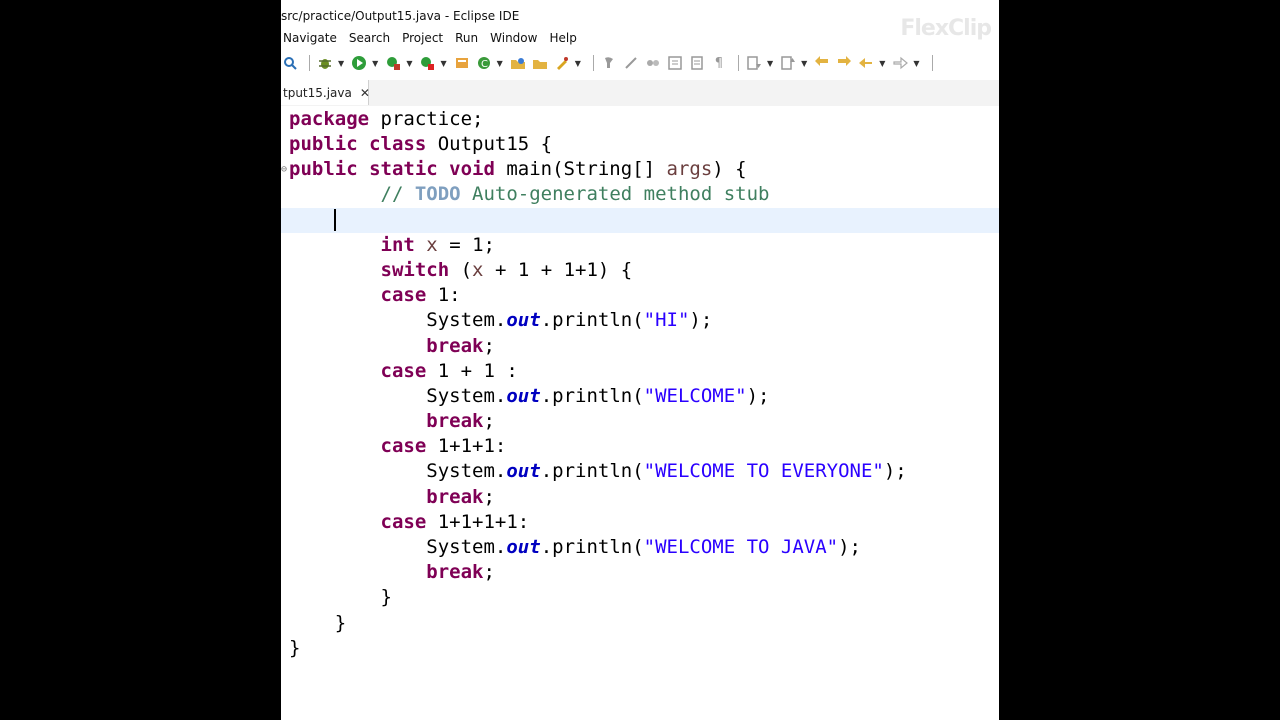 Image resolution: width=1280 pixels, height=720 pixels. I want to click on toolbar-separator, so click(309, 63).